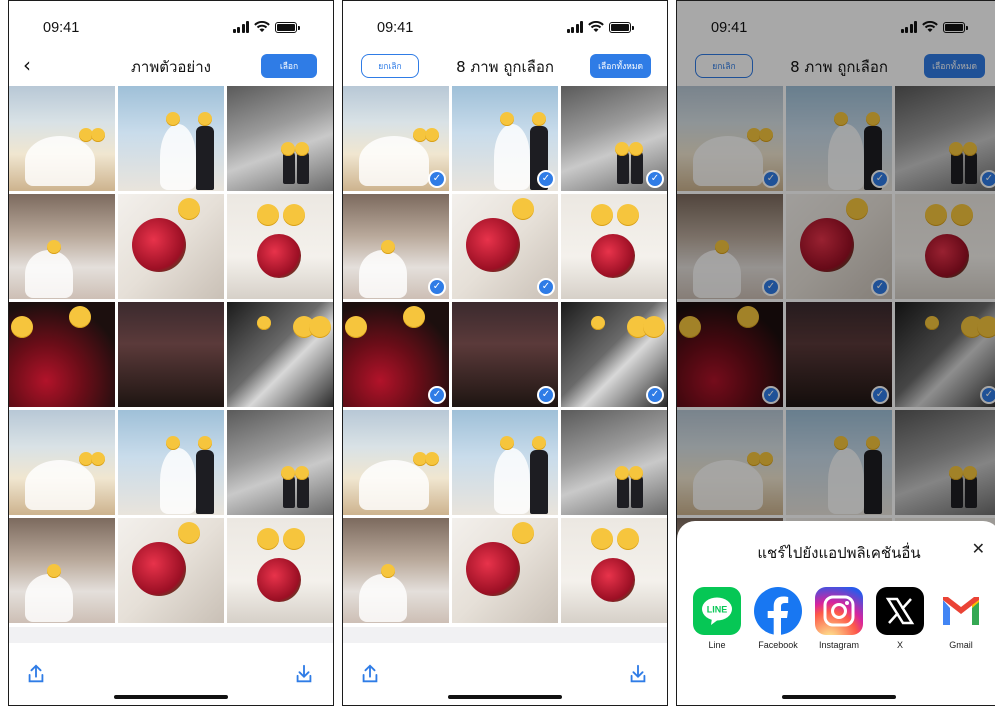 The height and width of the screenshot is (706, 995). What do you see at coordinates (778, 618) in the screenshot?
I see `share-facebook-button: Facebook` at bounding box center [778, 618].